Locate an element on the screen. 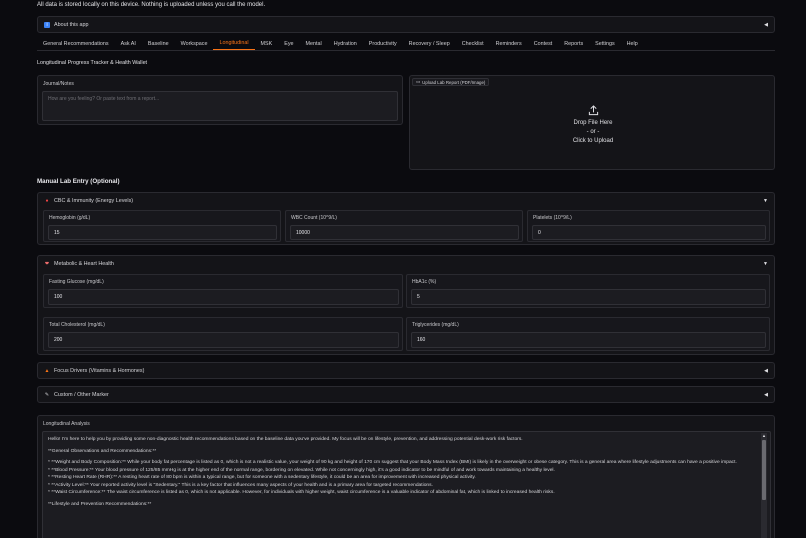 This screenshot has height=538, width=806. total-cholesterol-label: Total Cholesterol (mg/dL) is located at coordinates (77, 325).